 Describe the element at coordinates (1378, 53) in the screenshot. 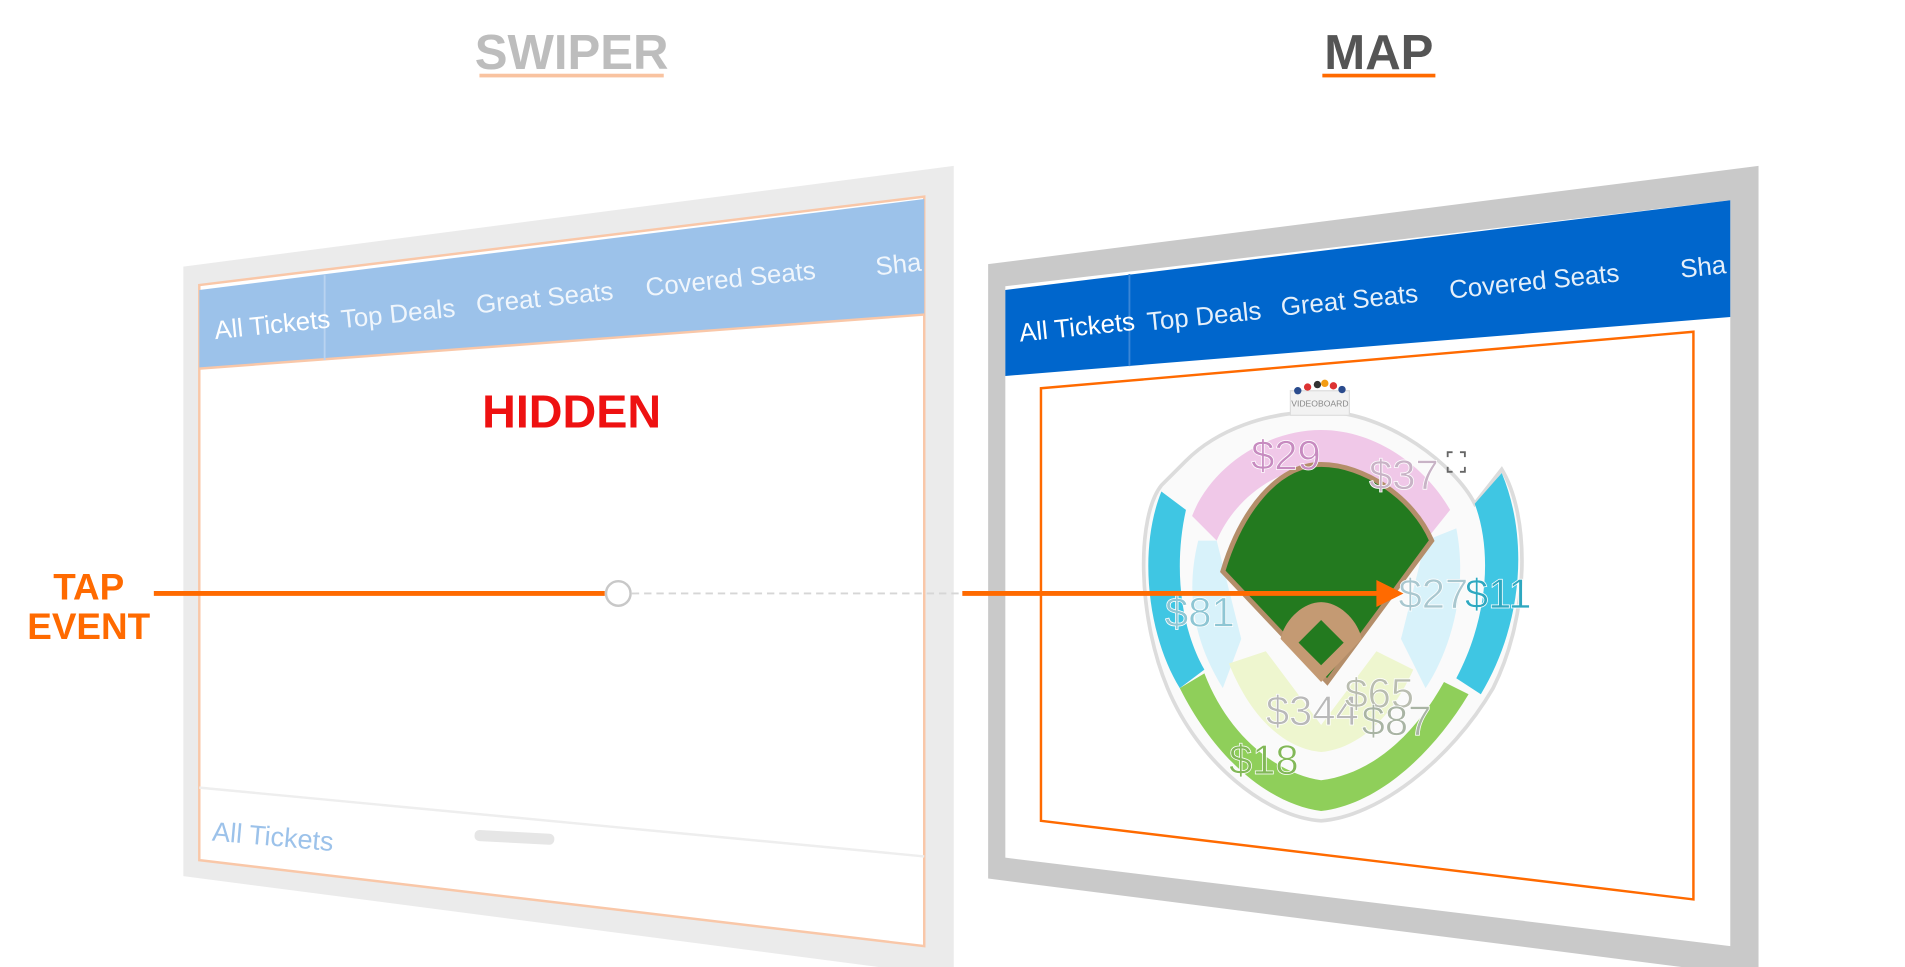

I see `map-title: MAP` at that location.